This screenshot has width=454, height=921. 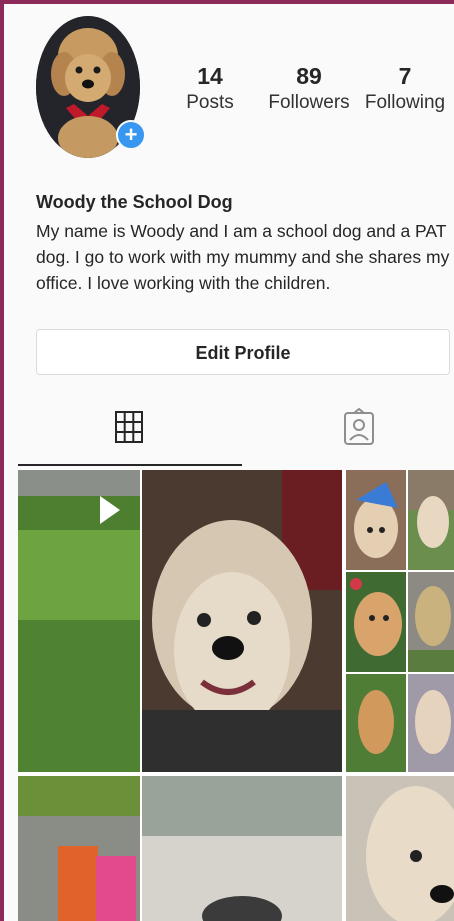 I want to click on photo-dog-path, so click(x=431, y=622).